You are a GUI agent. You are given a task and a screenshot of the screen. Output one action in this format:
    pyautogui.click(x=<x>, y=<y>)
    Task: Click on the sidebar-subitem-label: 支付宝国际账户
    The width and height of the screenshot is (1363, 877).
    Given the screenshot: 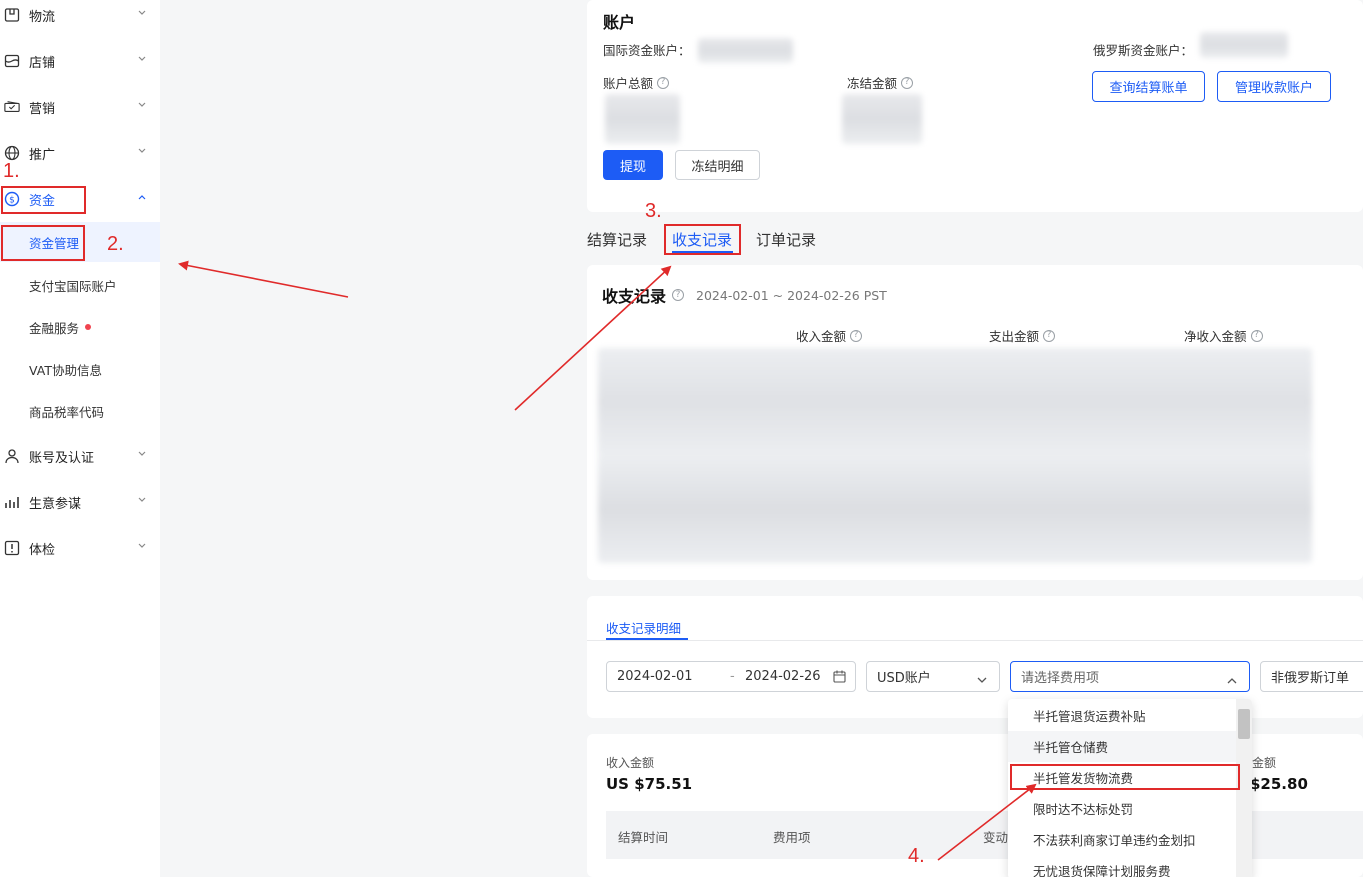 What is the action you would take?
    pyautogui.click(x=73, y=286)
    